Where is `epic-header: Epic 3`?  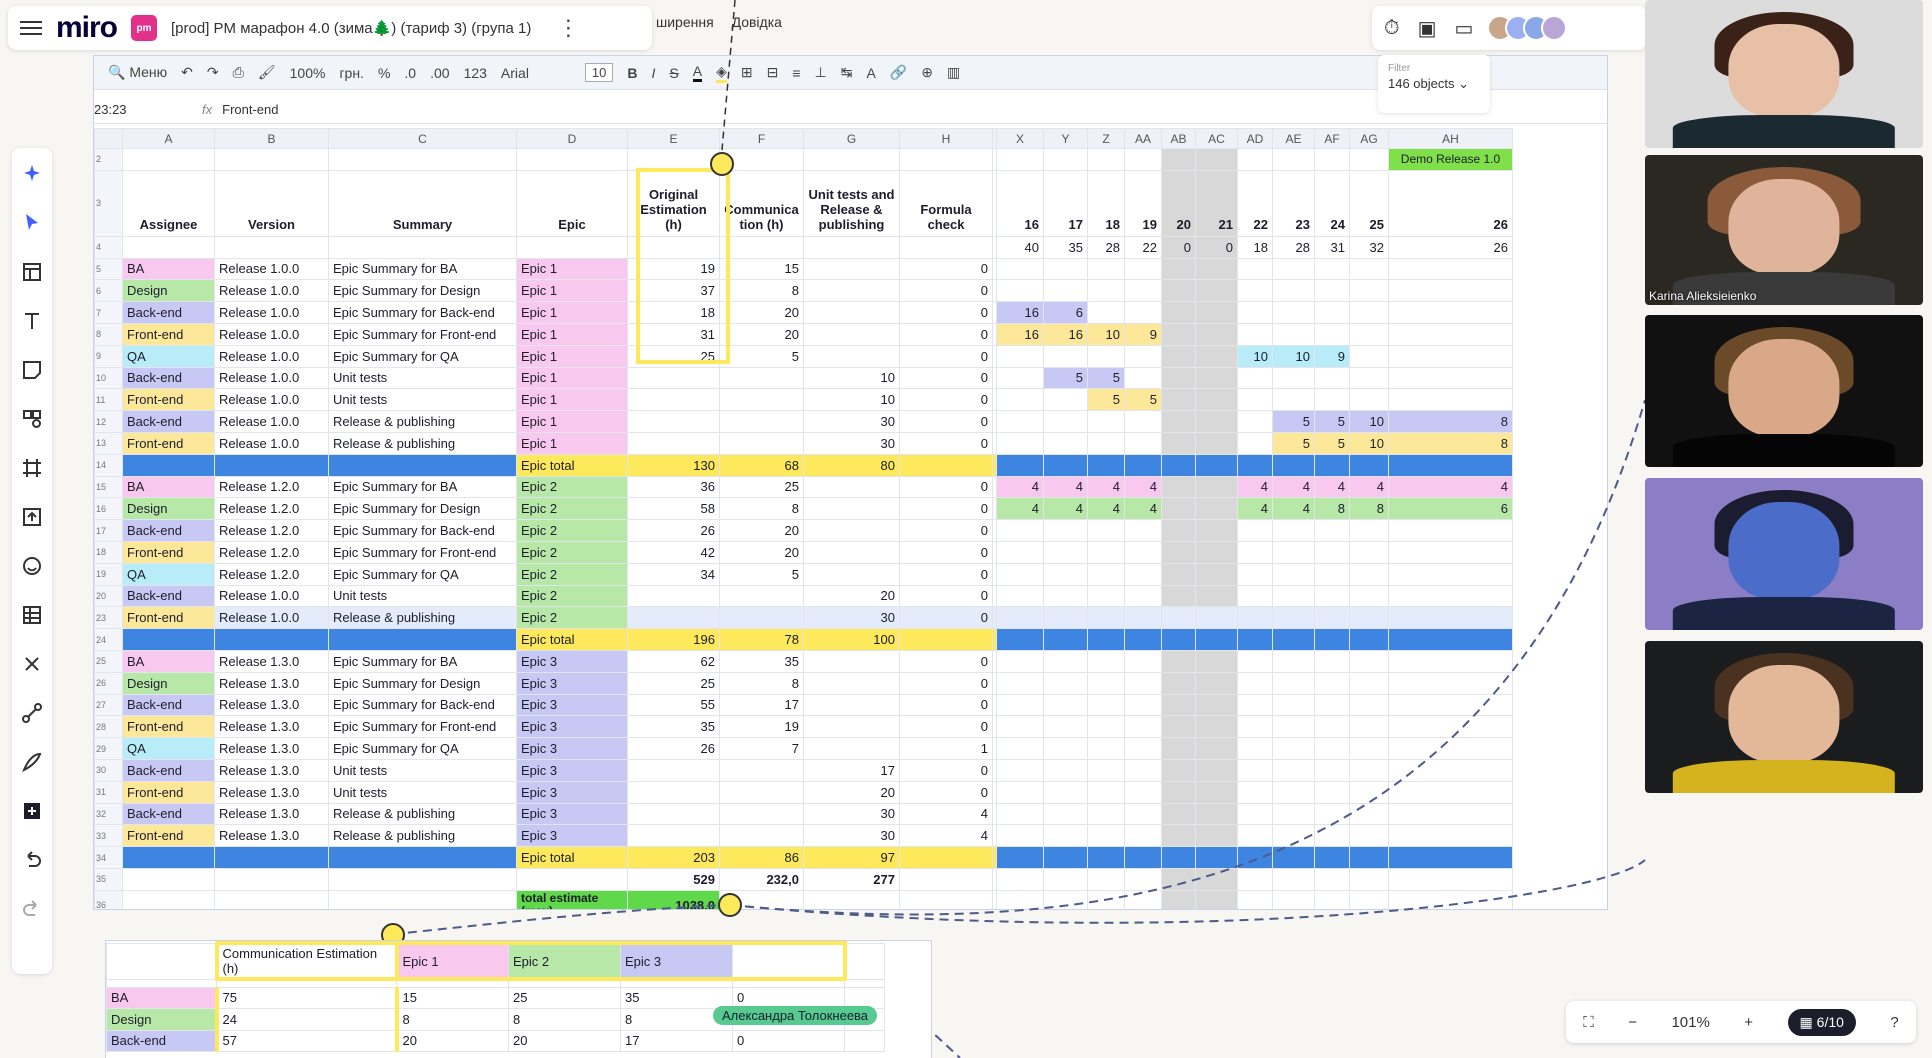 epic-header: Epic 3 is located at coordinates (676, 961).